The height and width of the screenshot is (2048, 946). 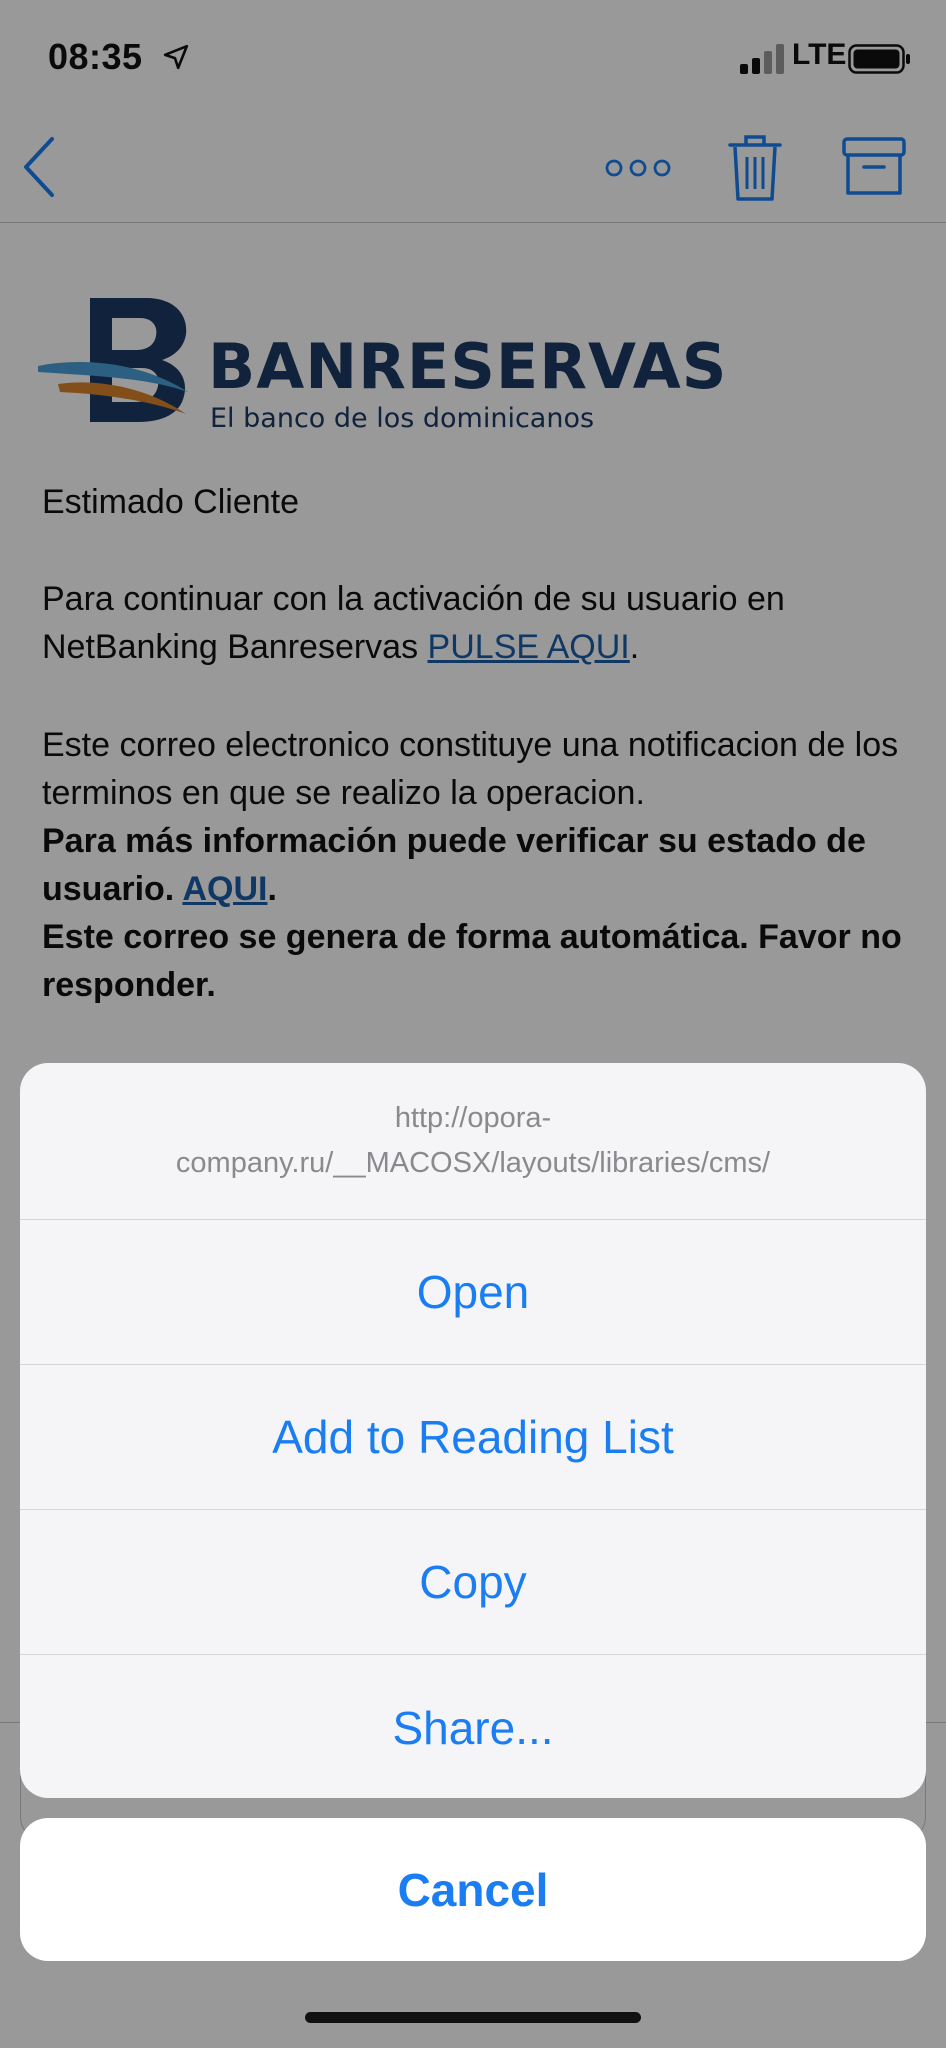 I want to click on copy-button: Copy, so click(x=473, y=1582).